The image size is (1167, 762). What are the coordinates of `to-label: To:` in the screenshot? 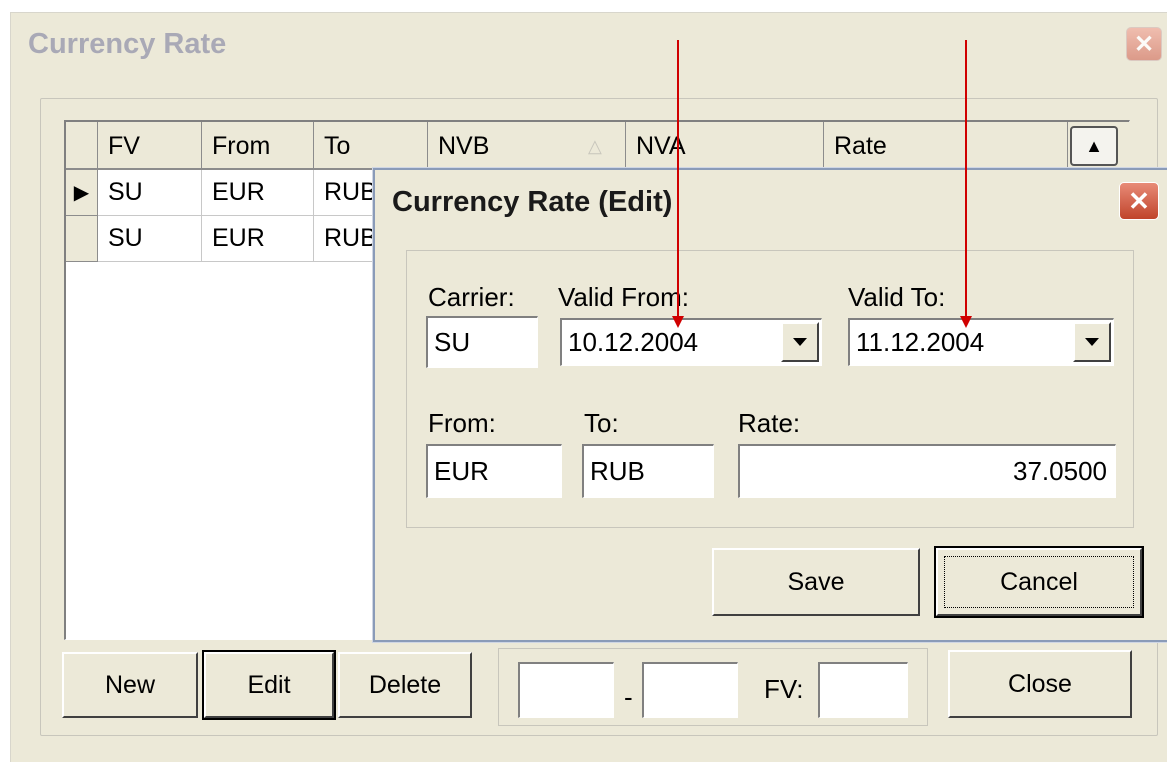 It's located at (601, 423).